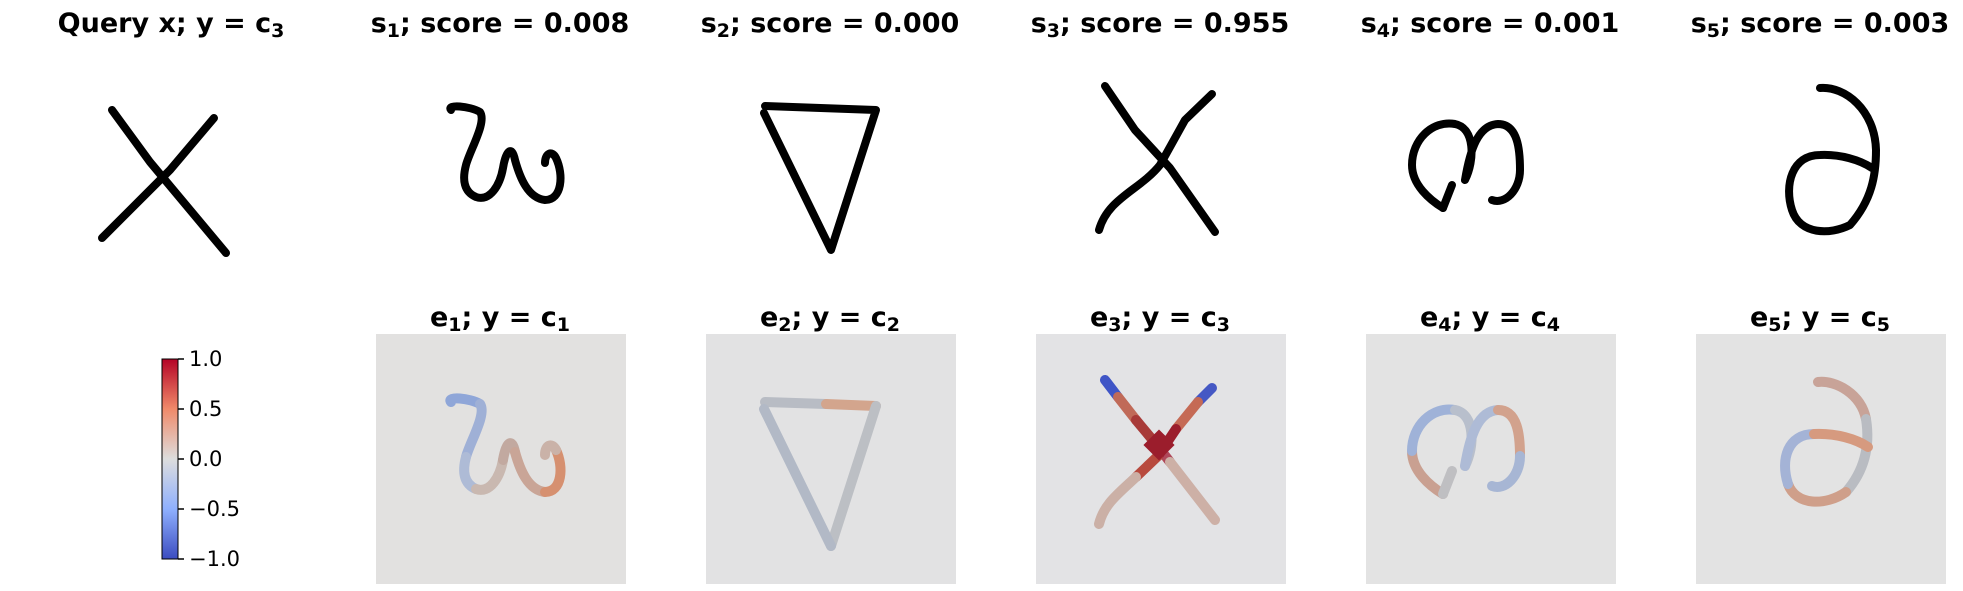 The height and width of the screenshot is (591, 1963). Describe the element at coordinates (1160, 319) in the screenshot. I see `explanation-title-3: e3; y = c3` at that location.